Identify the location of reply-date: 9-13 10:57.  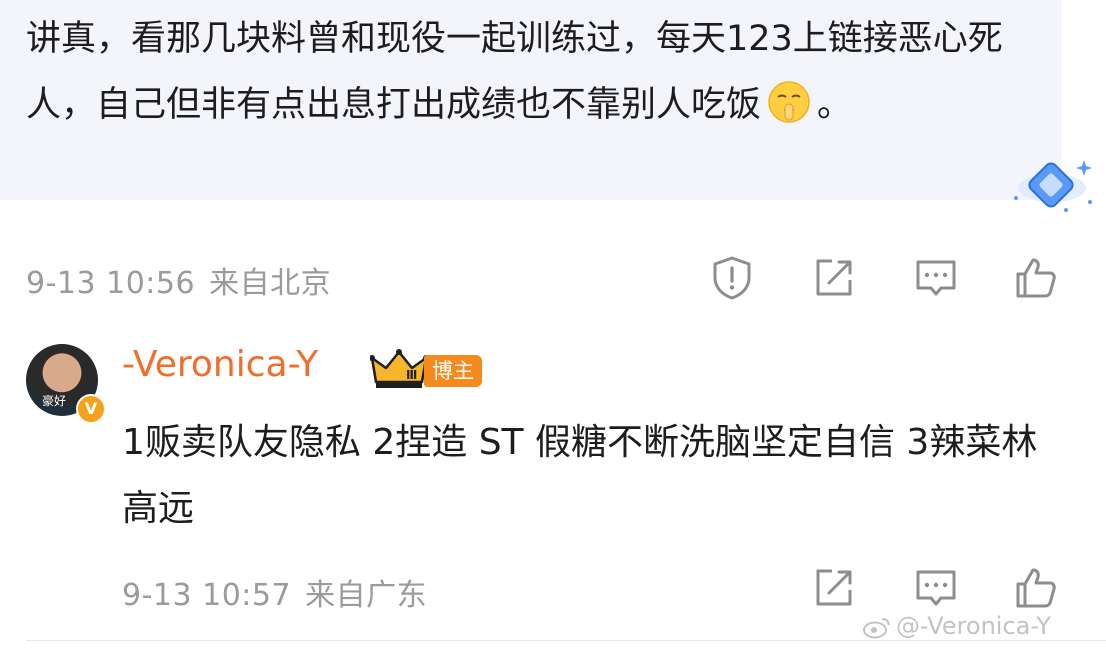
(207, 595).